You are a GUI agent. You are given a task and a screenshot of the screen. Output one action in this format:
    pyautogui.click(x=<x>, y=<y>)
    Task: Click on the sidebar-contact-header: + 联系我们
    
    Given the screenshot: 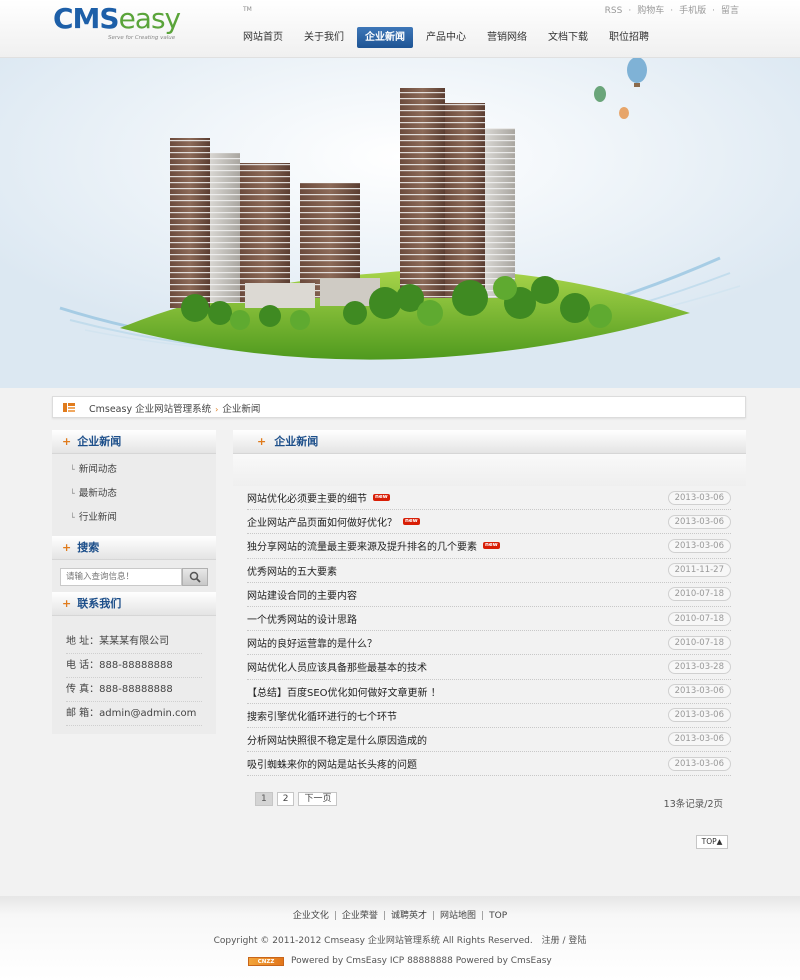 What is the action you would take?
    pyautogui.click(x=134, y=604)
    